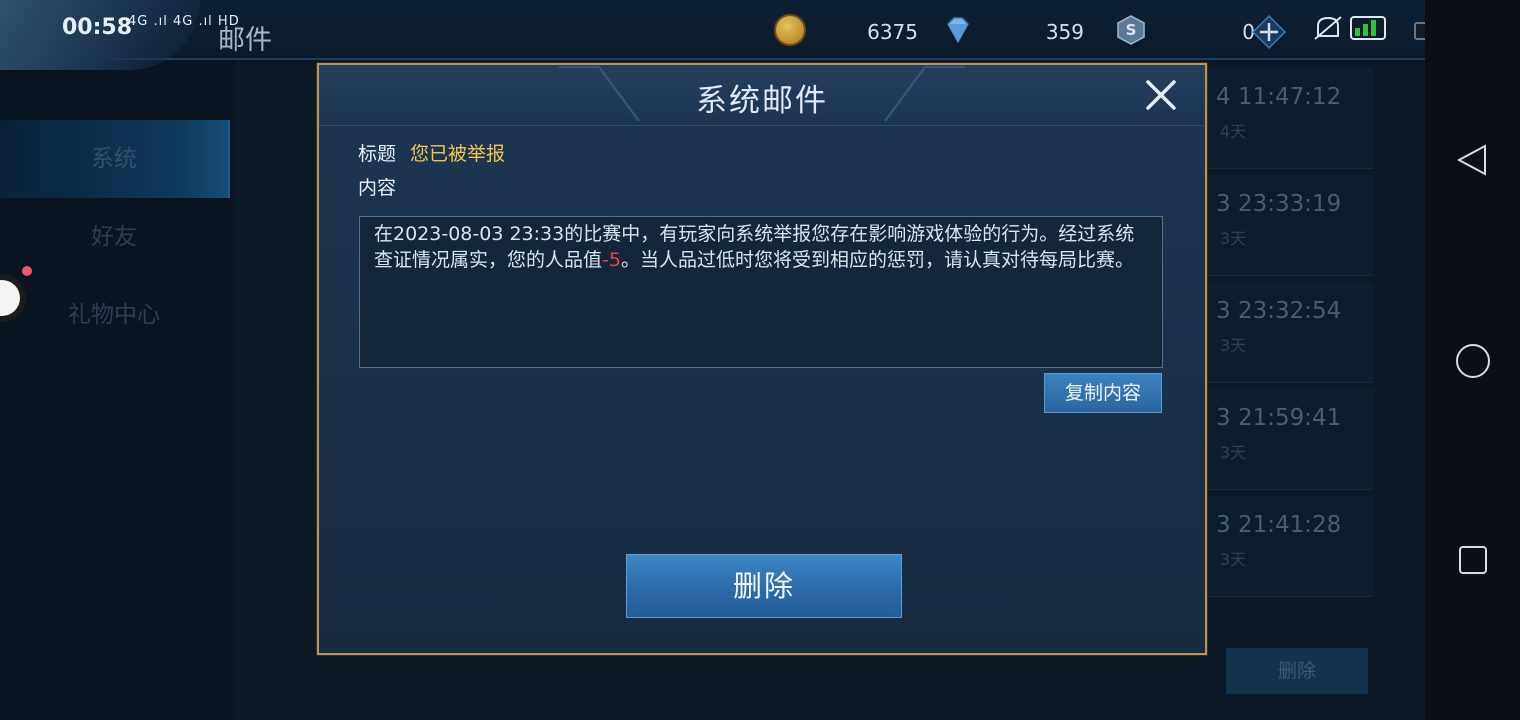 The height and width of the screenshot is (720, 1520). Describe the element at coordinates (1017, 31) in the screenshot. I see `diamond-resource: 359` at that location.